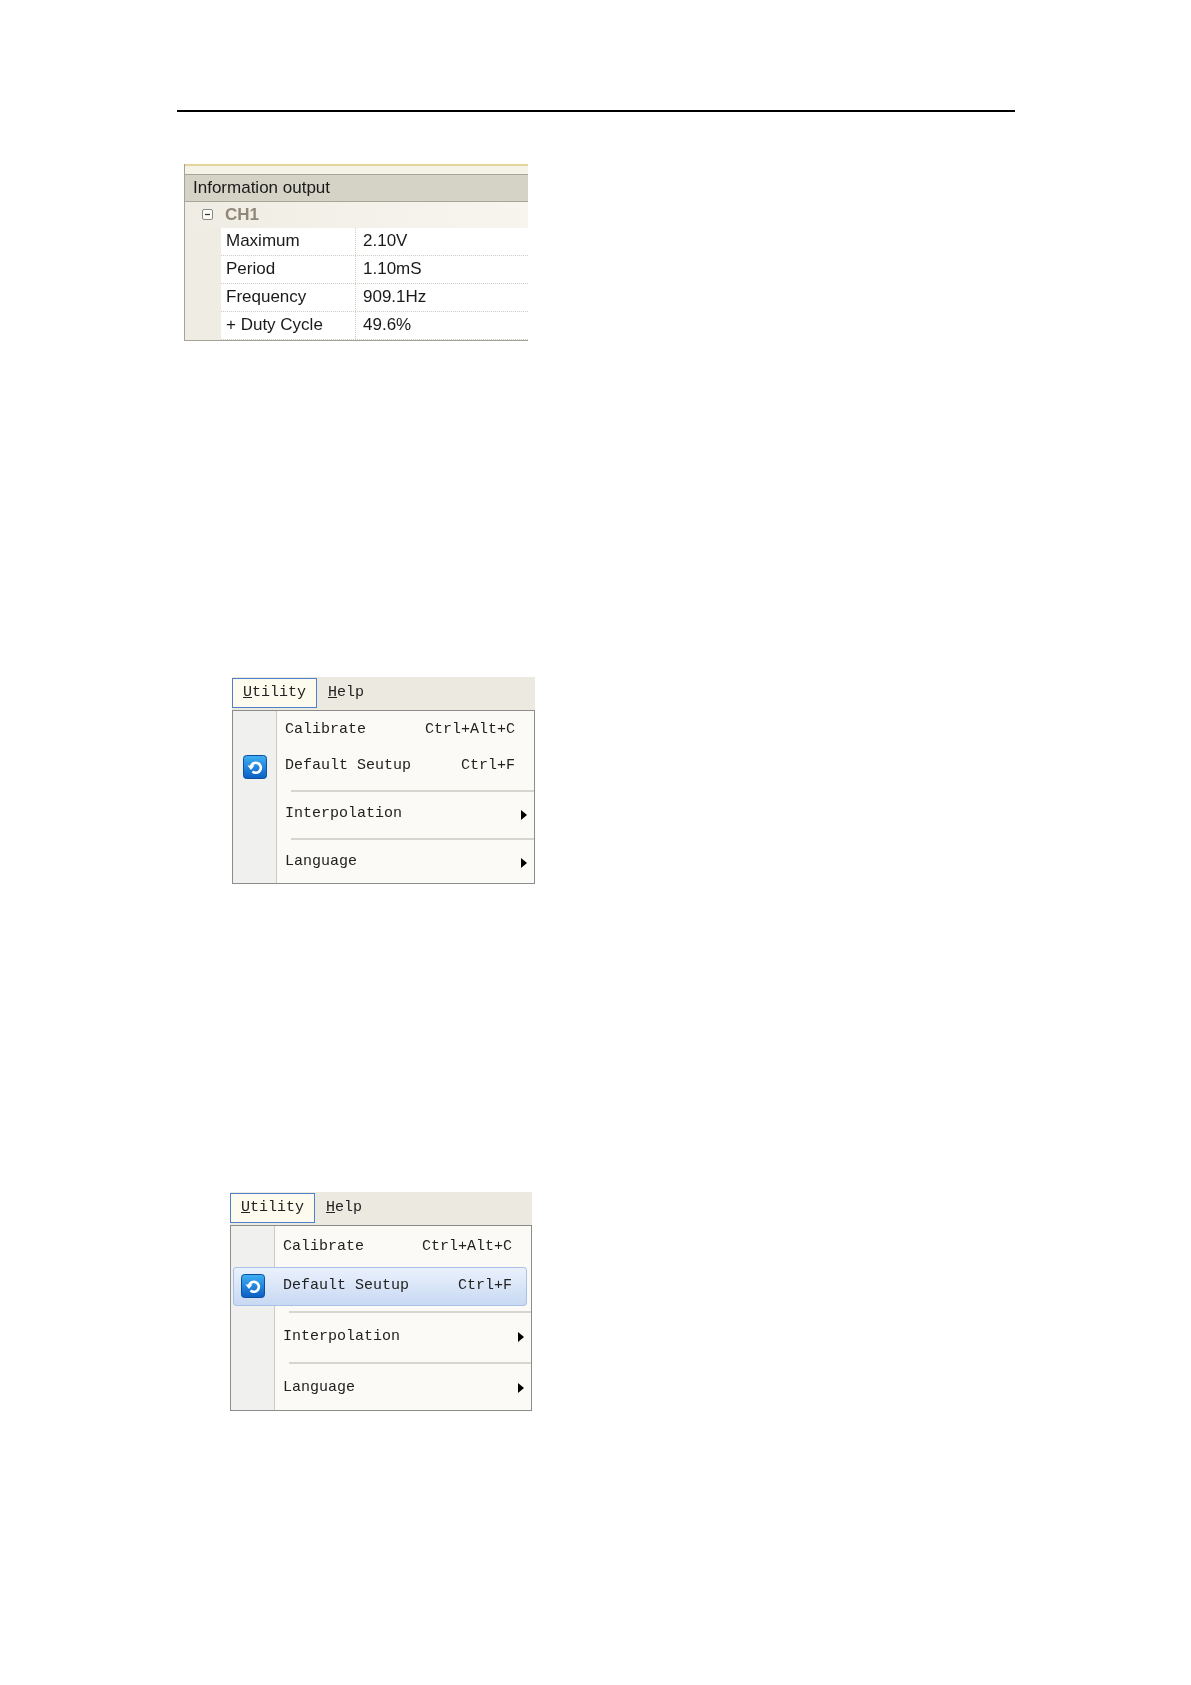 This screenshot has height=1685, width=1191. What do you see at coordinates (385, 241) in the screenshot?
I see `property-value: 2.10V` at bounding box center [385, 241].